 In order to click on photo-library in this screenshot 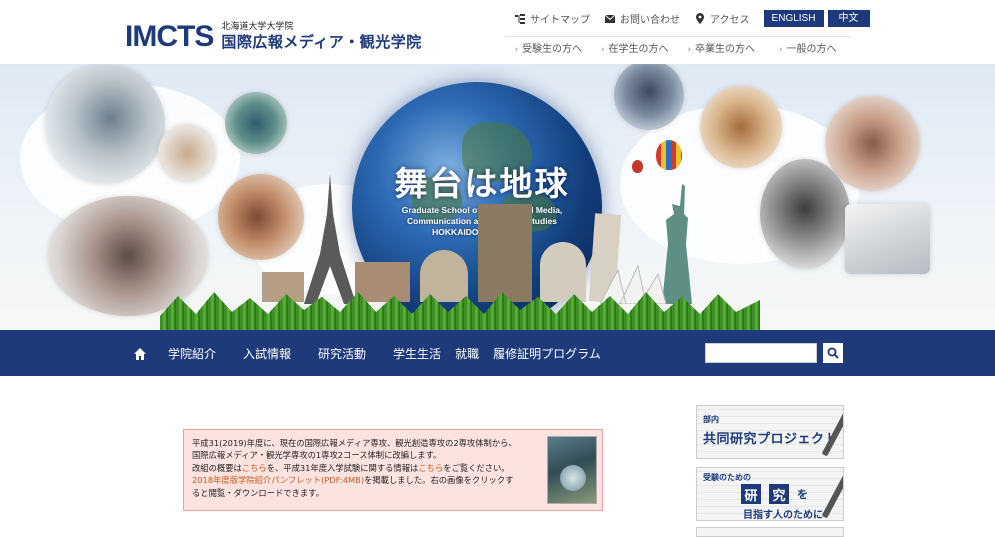, I will do `click(741, 127)`.